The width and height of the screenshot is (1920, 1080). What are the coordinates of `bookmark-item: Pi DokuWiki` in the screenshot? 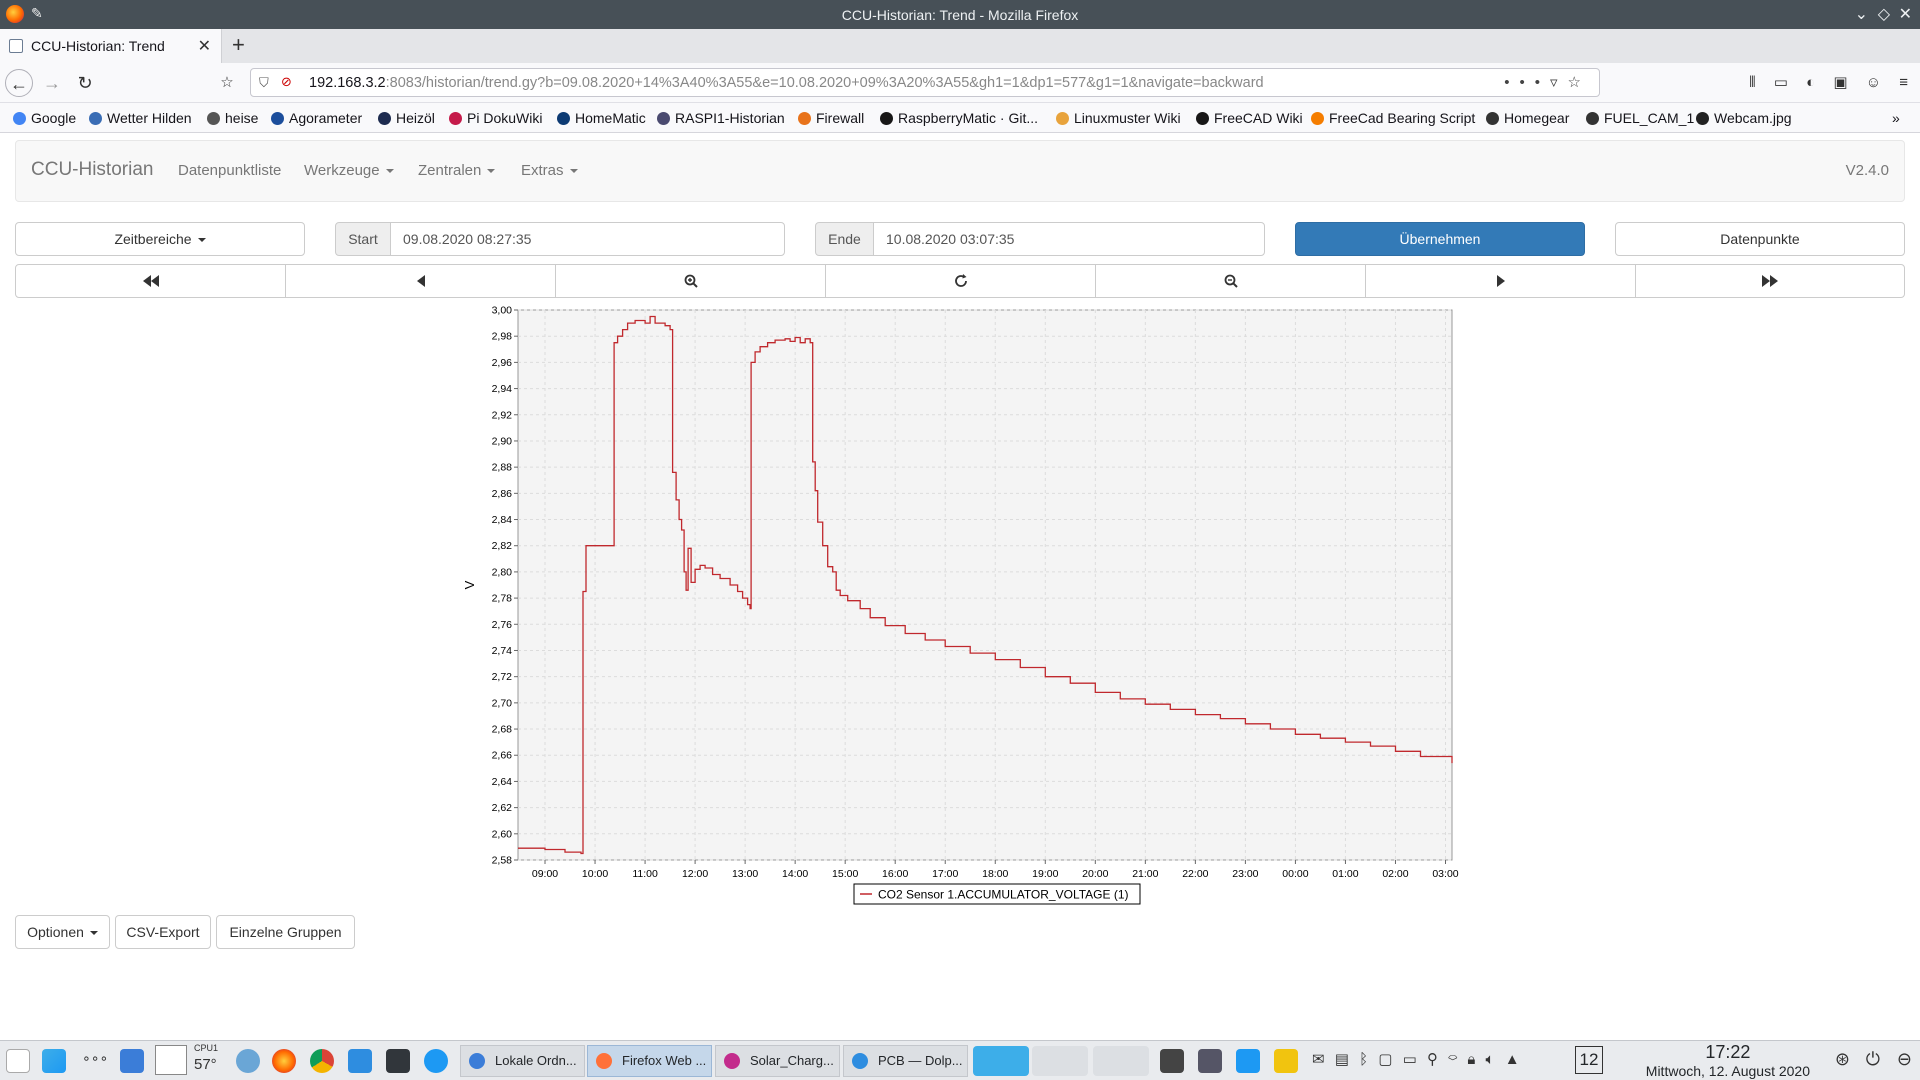 It's located at (495, 118).